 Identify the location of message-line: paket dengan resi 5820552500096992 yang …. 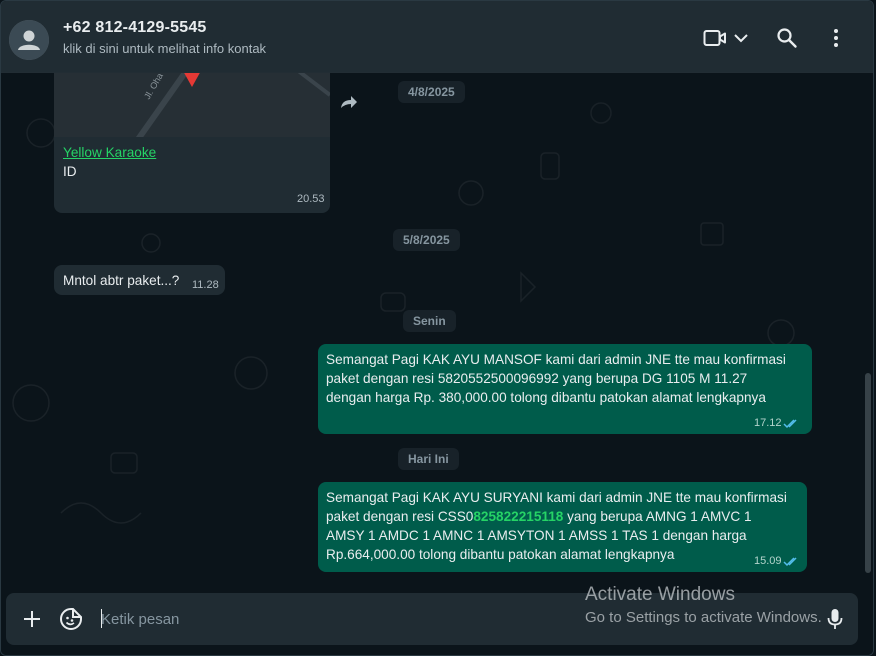
(537, 378).